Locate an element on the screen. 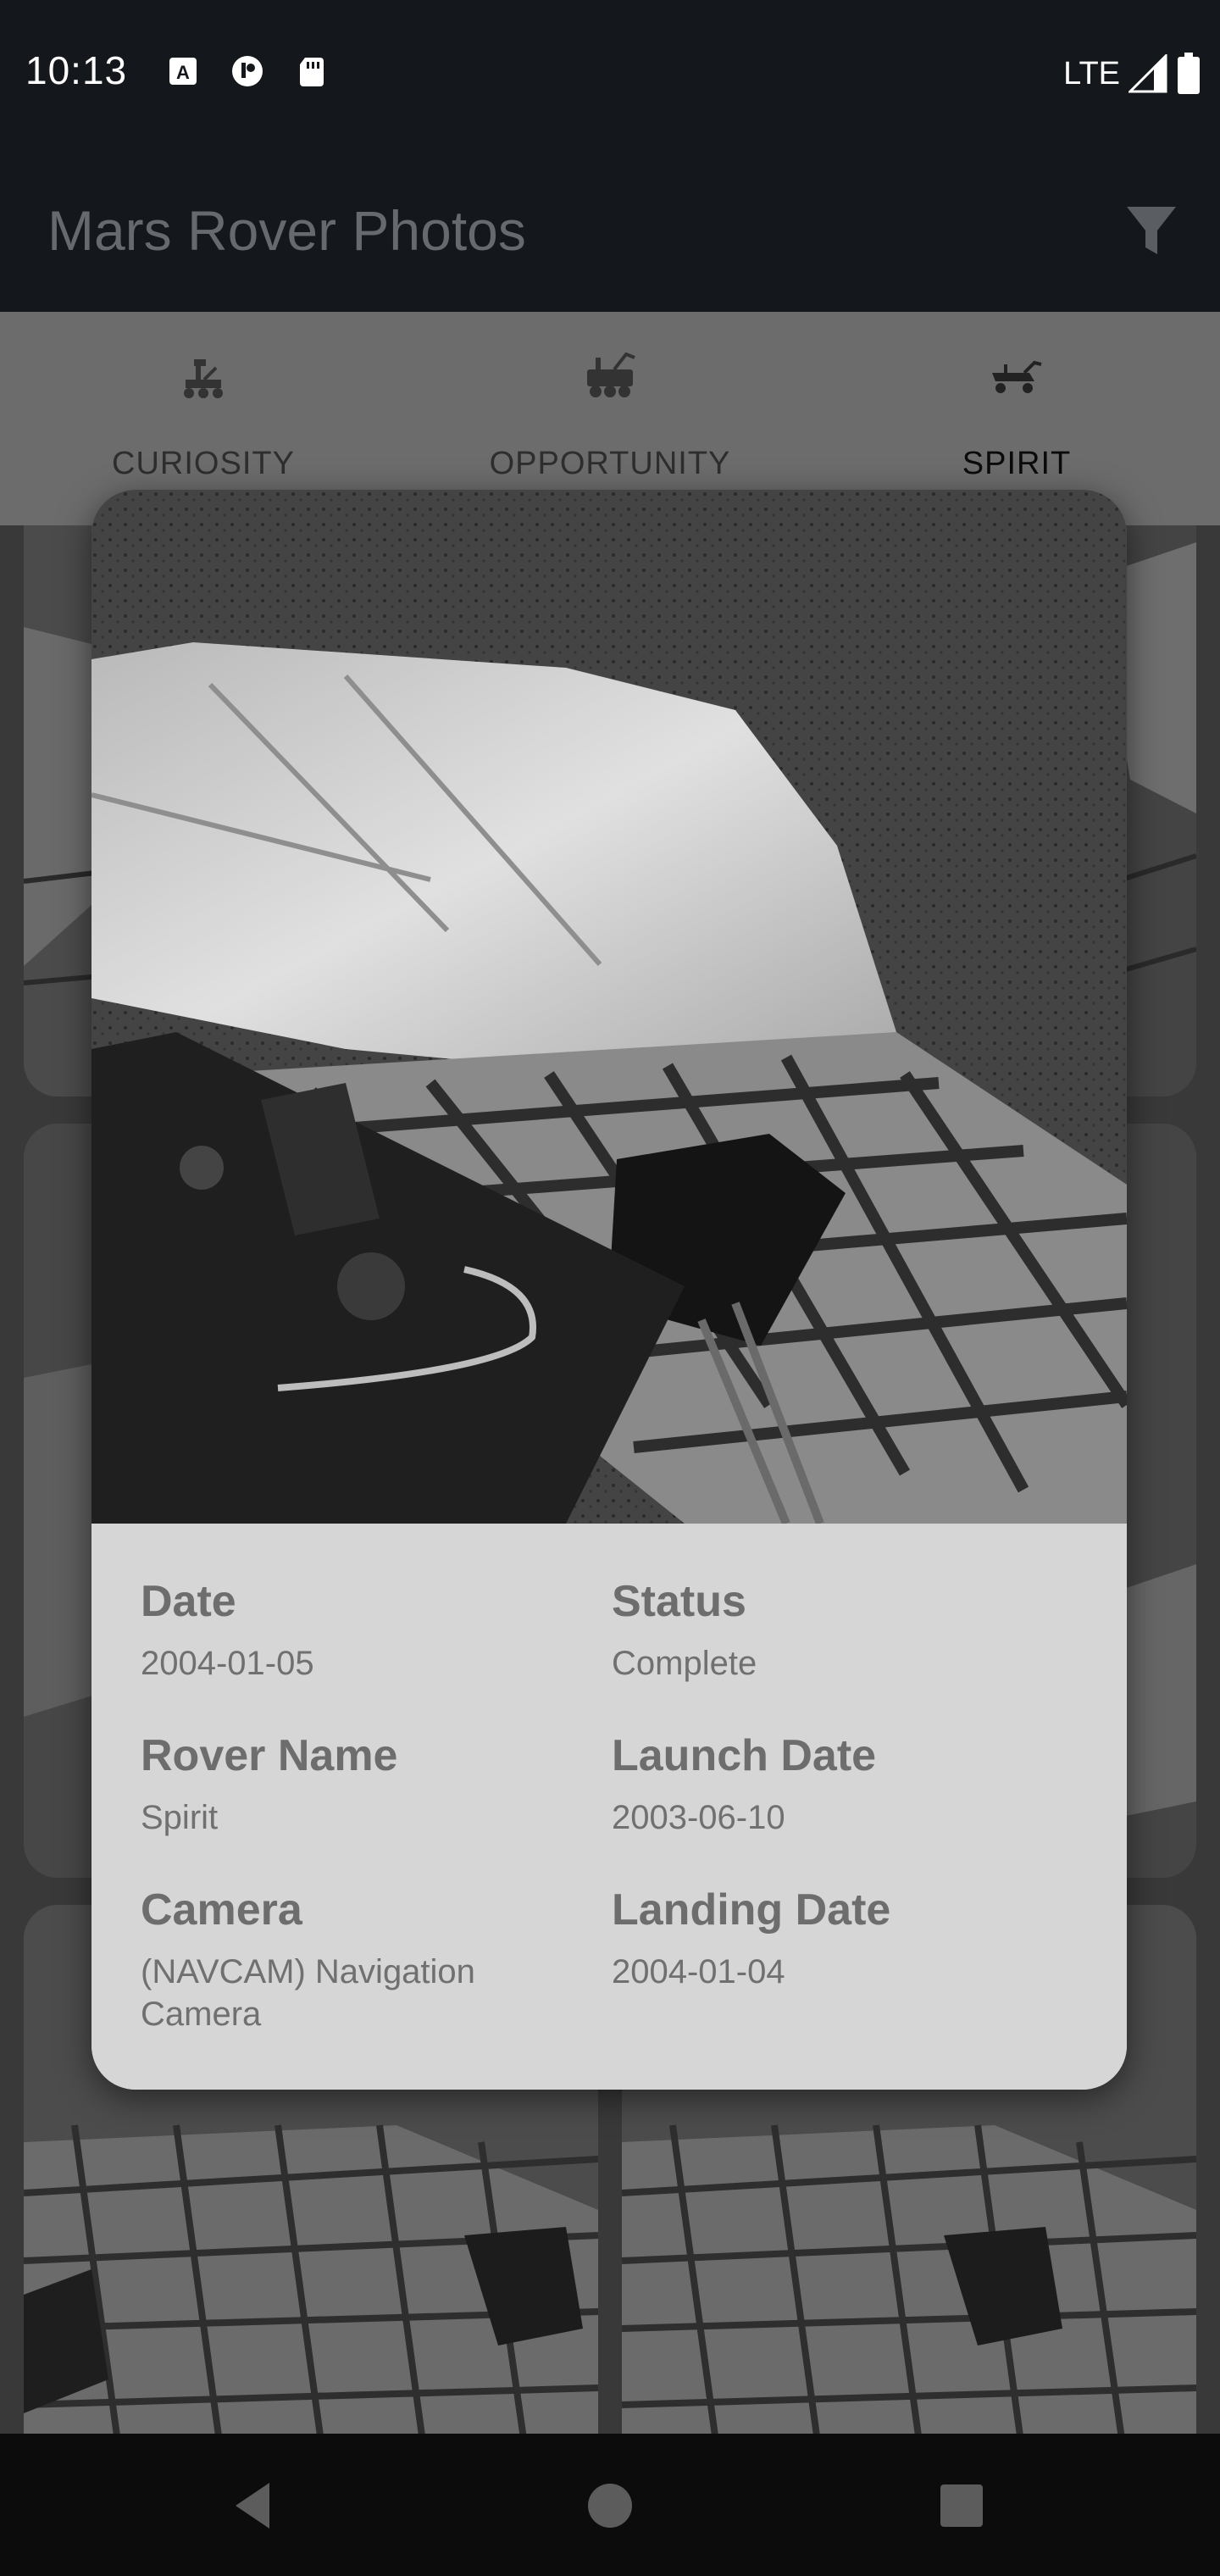 This screenshot has width=1220, height=2576. landing-date-label: Landing Date is located at coordinates (751, 1910).